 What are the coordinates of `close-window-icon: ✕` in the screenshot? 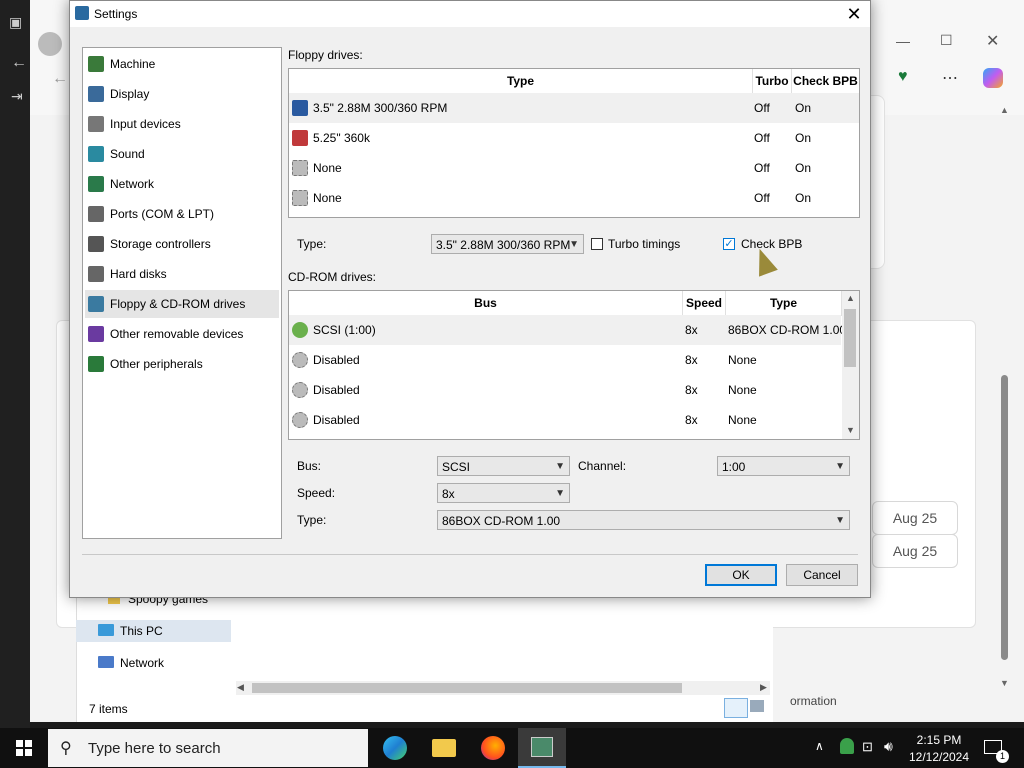 It's located at (992, 41).